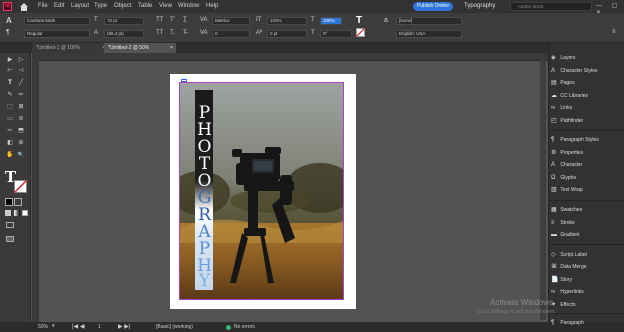 The image size is (624, 332). I want to click on panel-character-styles: A Character Styles, so click(574, 71).